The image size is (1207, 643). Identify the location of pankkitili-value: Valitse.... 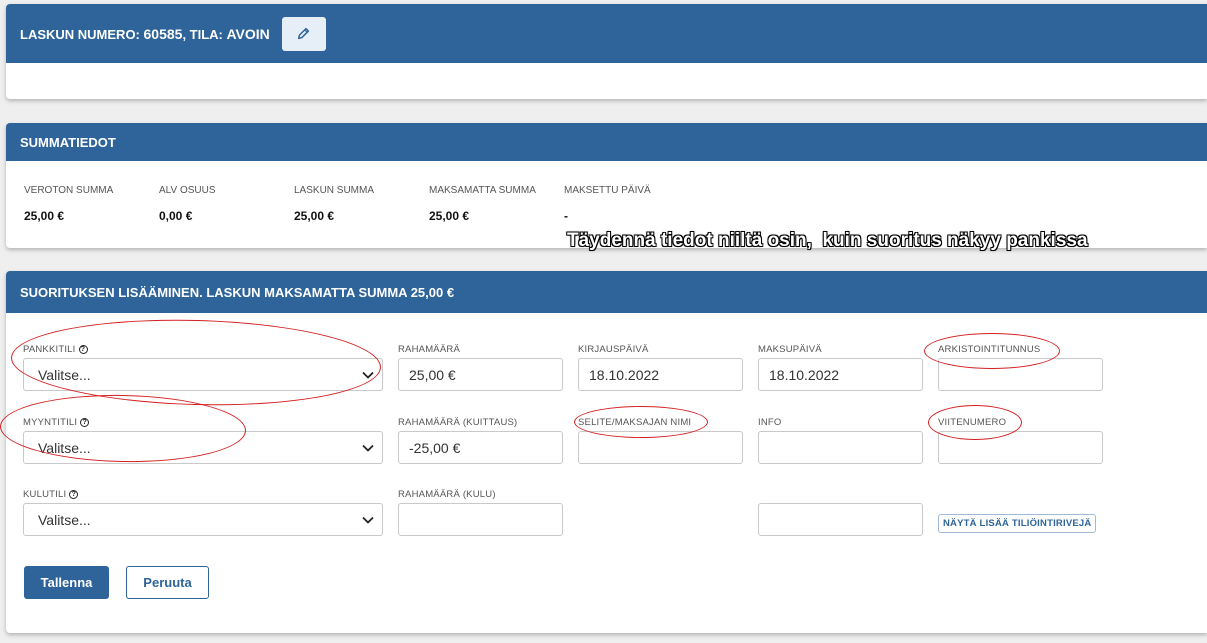
(64, 374).